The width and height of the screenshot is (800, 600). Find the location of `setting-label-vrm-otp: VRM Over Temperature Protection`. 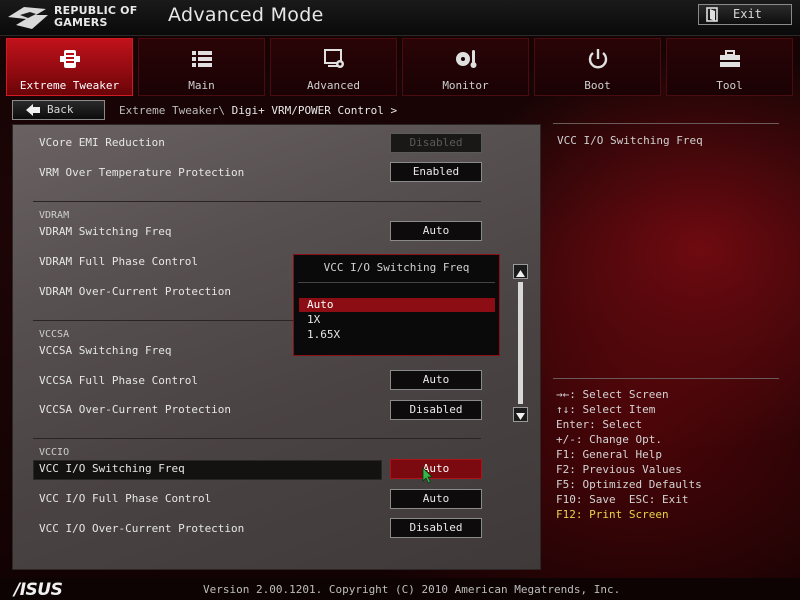

setting-label-vrm-otp: VRM Over Temperature Protection is located at coordinates (141, 172).